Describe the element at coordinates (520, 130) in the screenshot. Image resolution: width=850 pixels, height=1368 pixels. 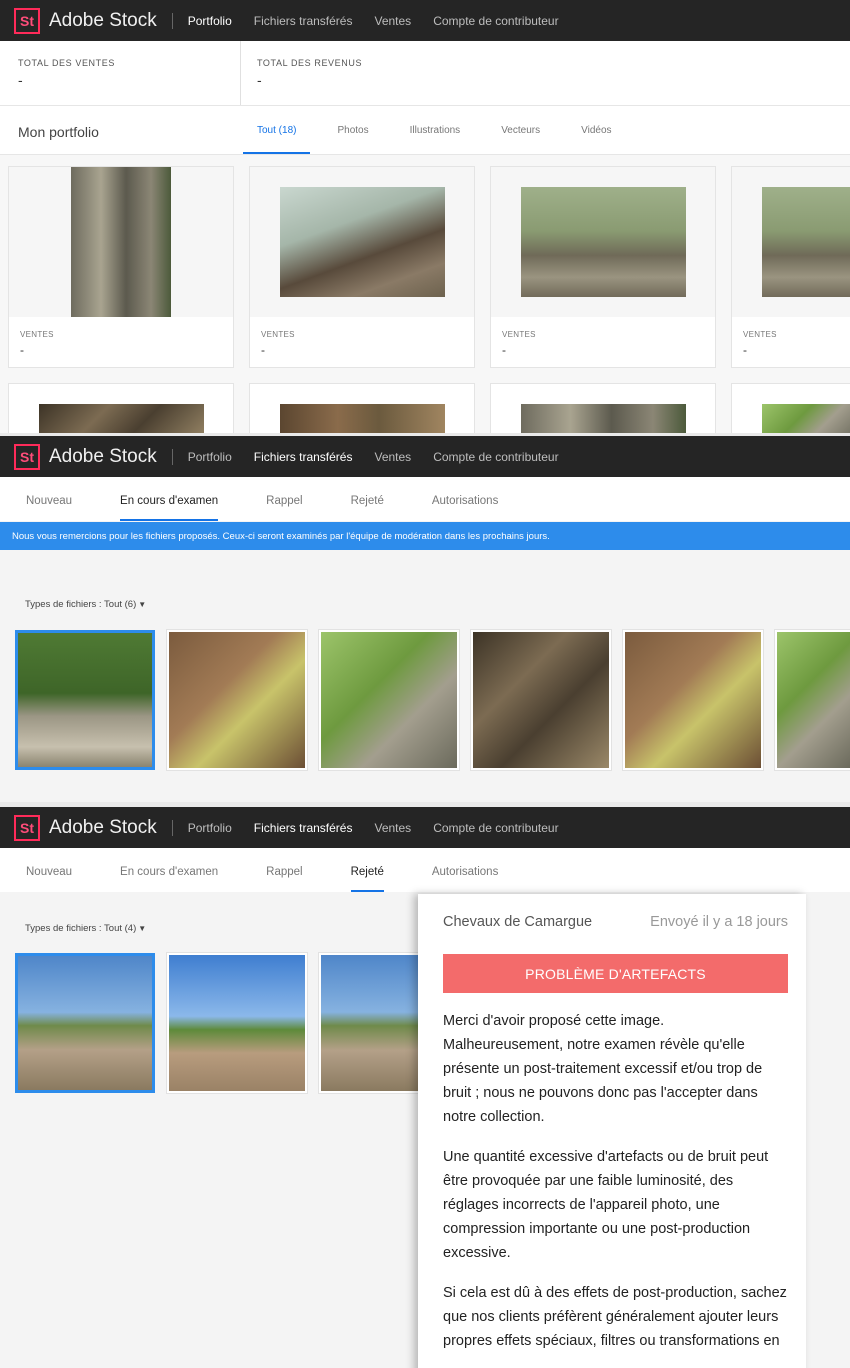
I see `tab-vectors: Vecteurs` at that location.